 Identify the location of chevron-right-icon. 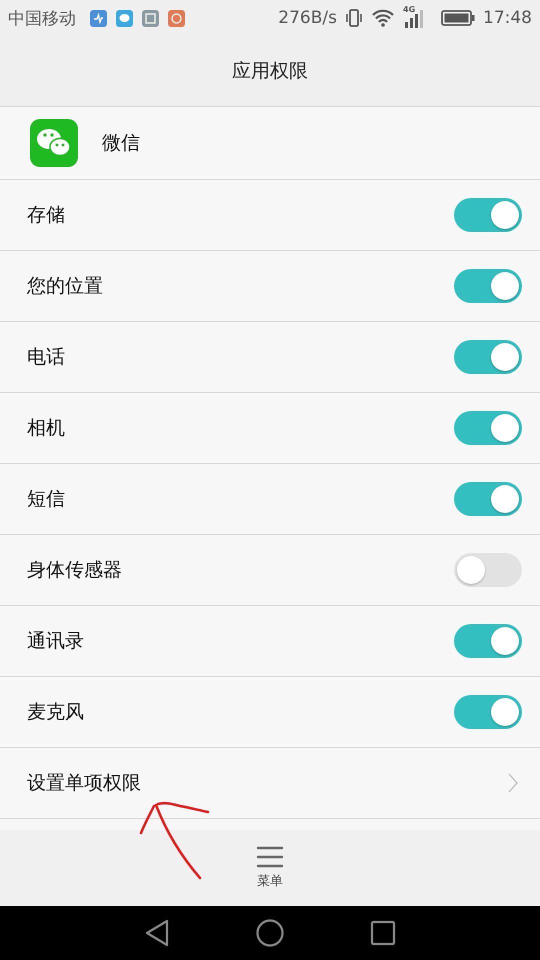
(513, 783).